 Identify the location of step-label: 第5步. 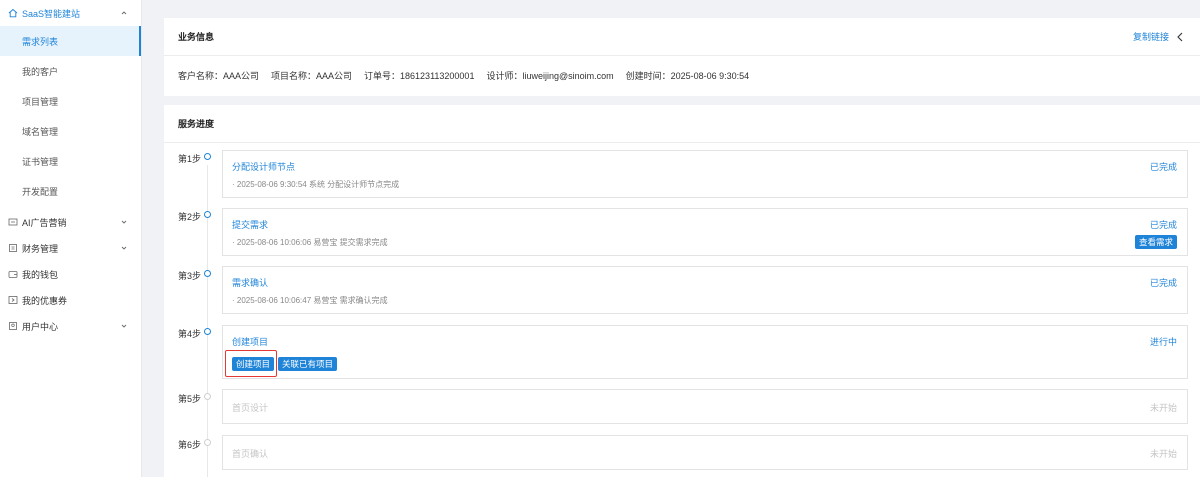
(190, 399).